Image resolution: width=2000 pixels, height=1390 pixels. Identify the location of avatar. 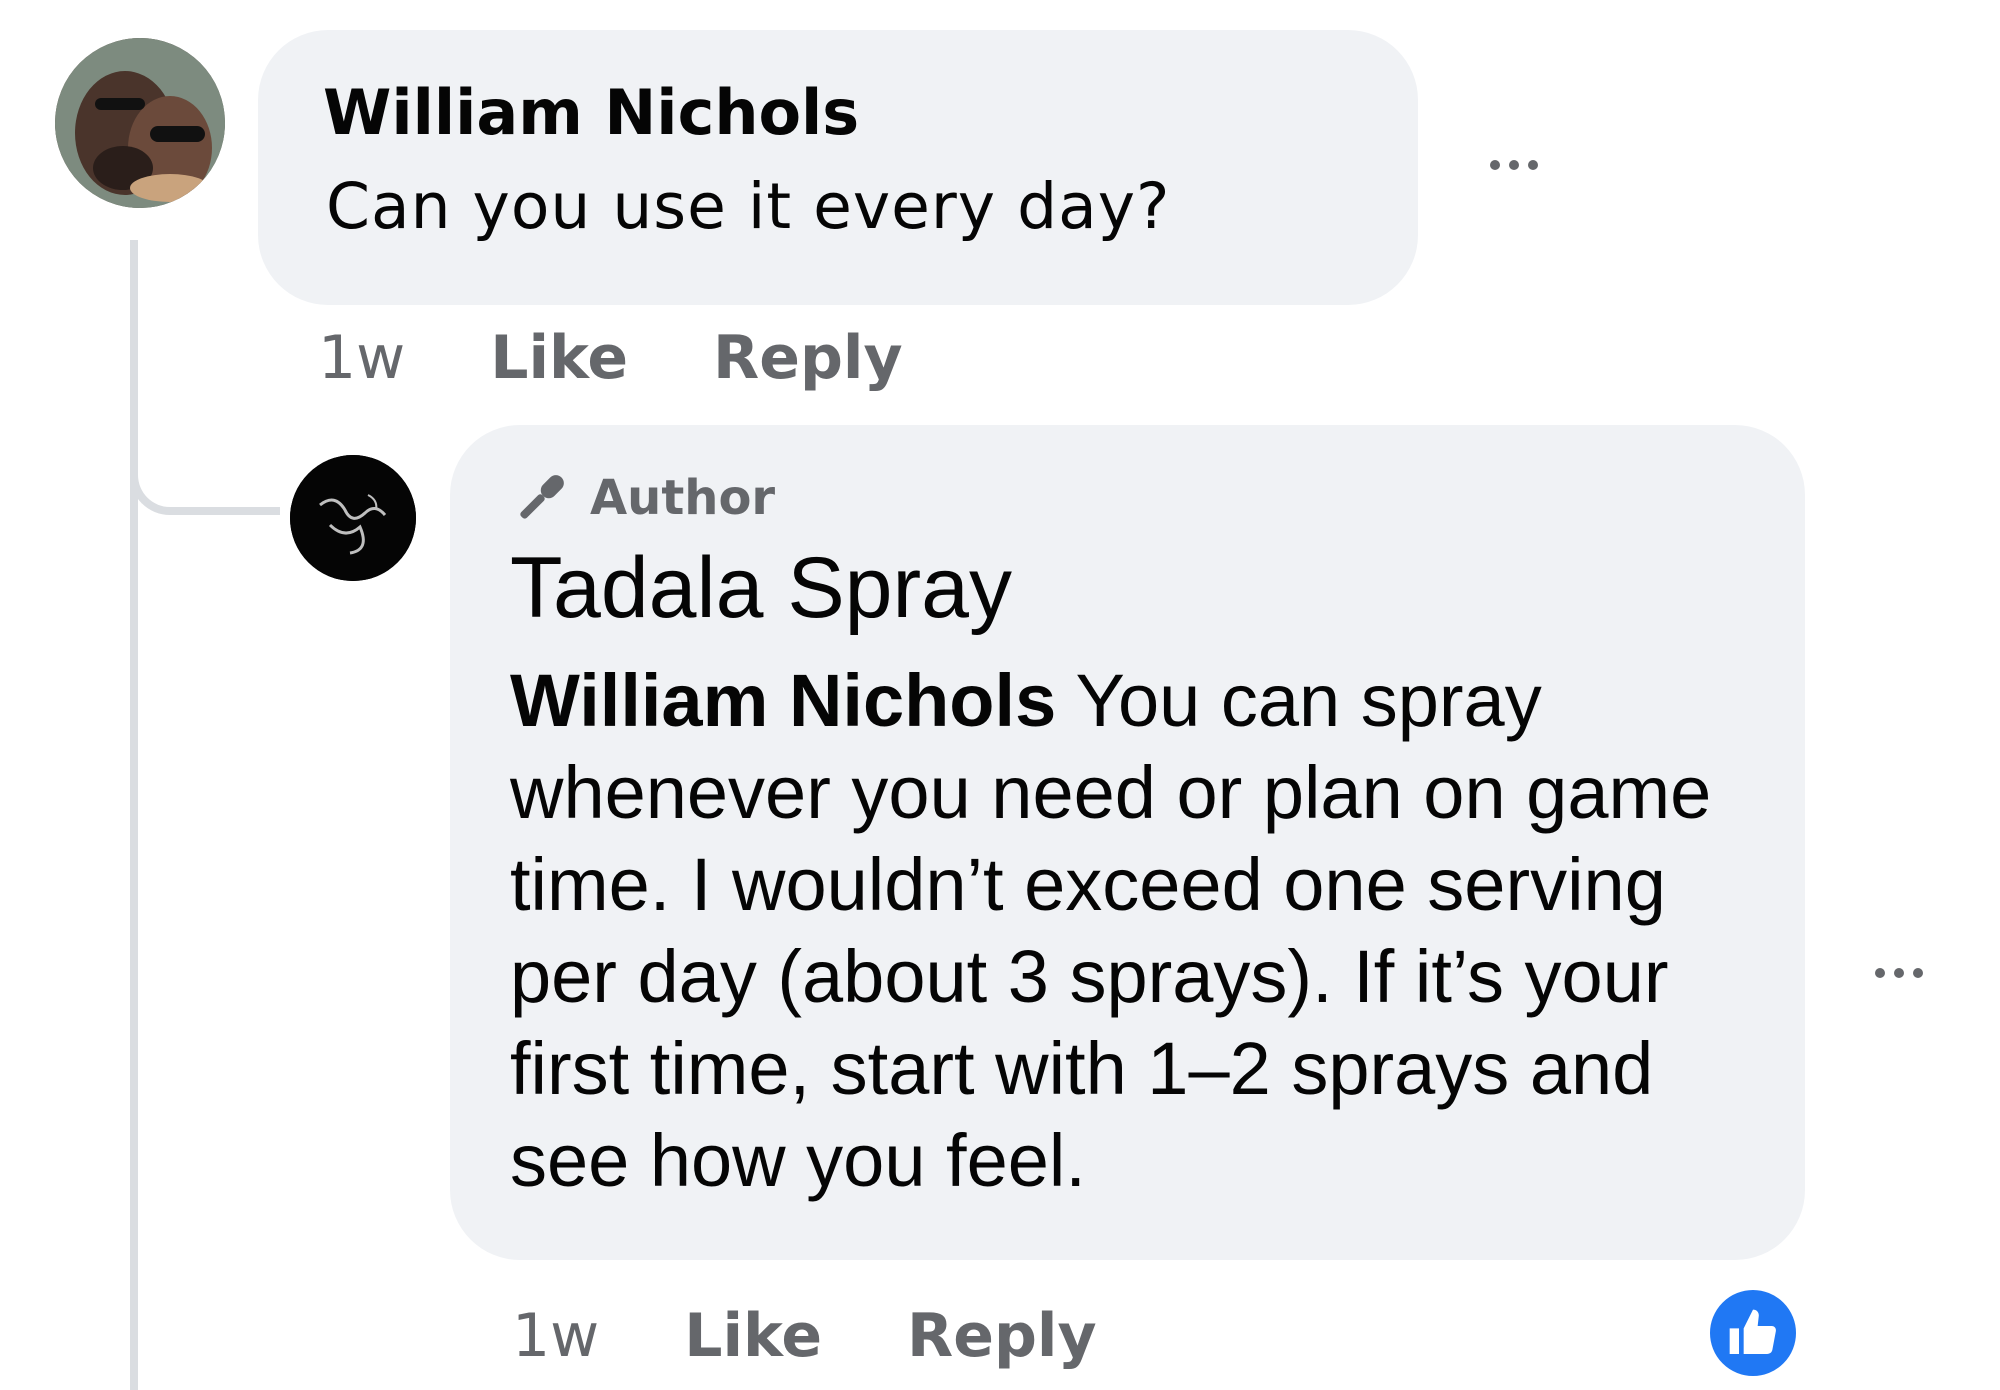
(140, 123).